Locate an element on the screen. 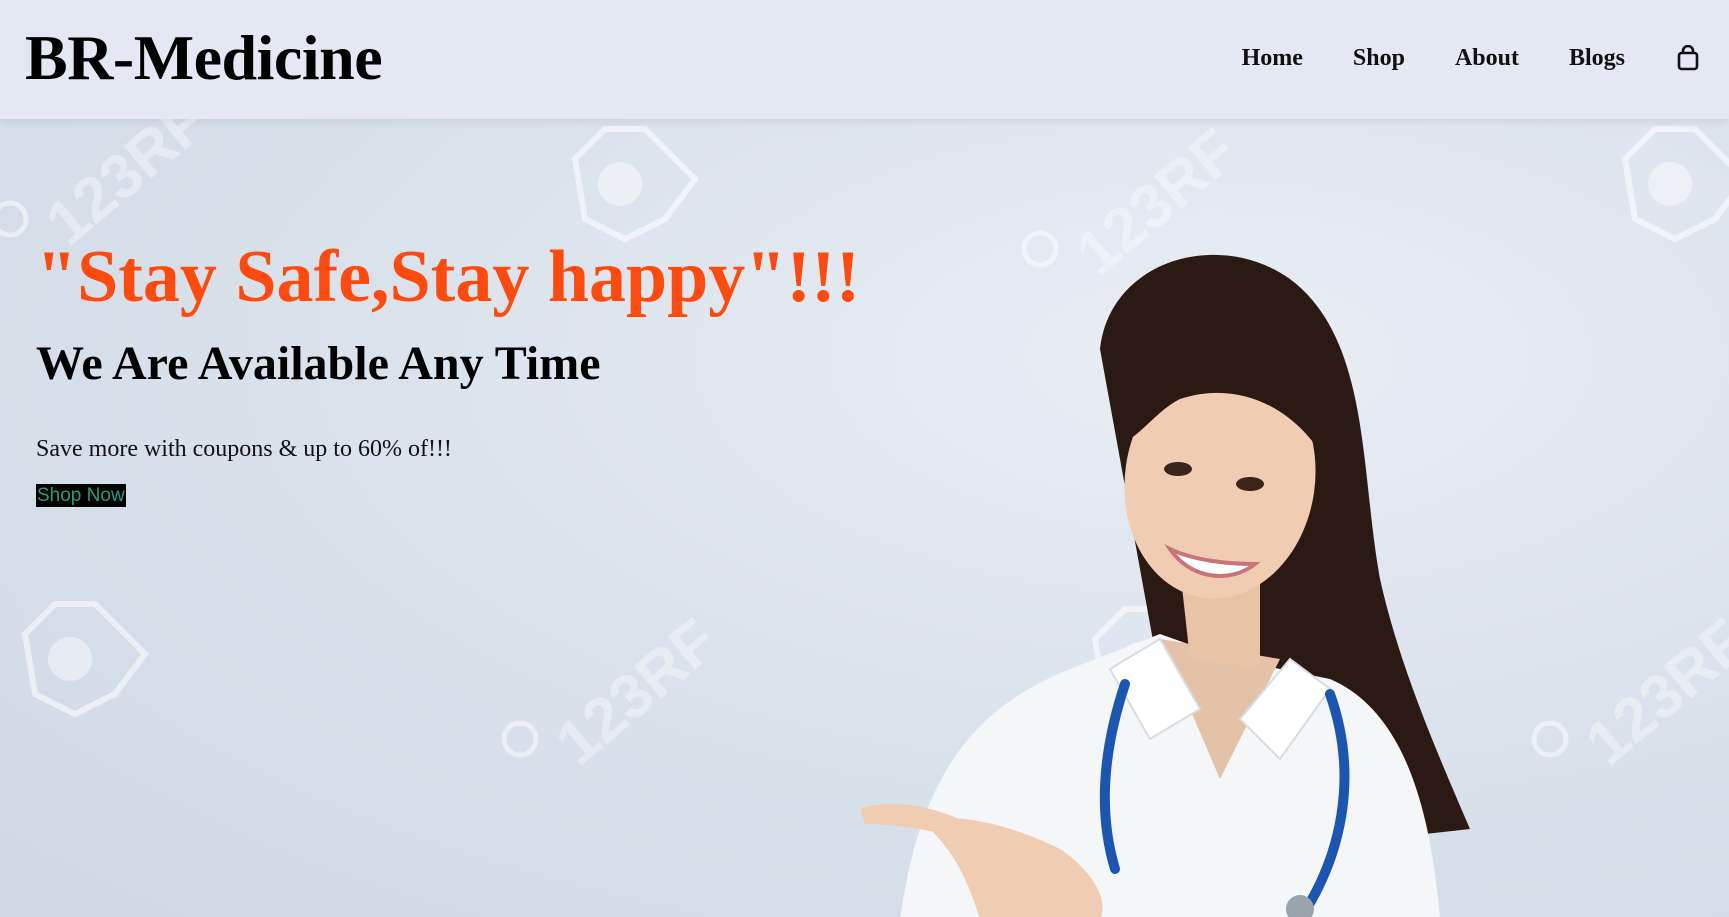  nav-link-shop: Shop is located at coordinates (1379, 58).